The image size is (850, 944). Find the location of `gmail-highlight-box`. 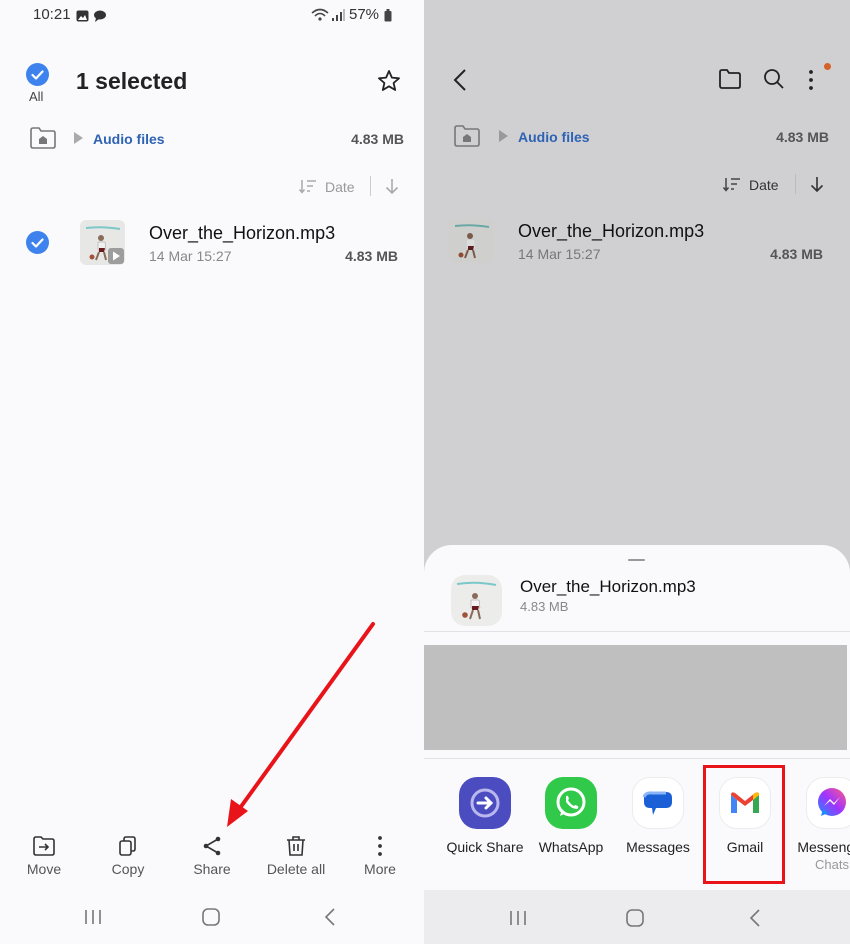

gmail-highlight-box is located at coordinates (744, 824).